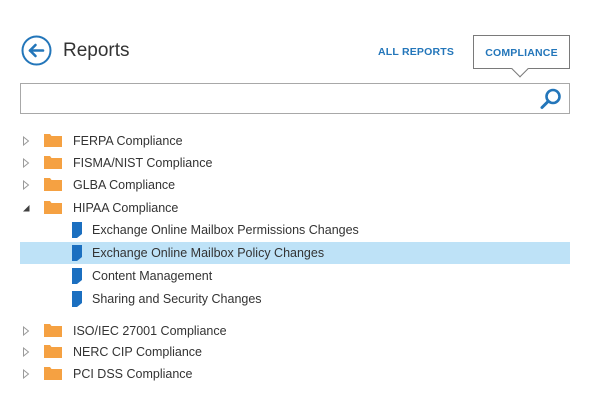 This screenshot has height=395, width=590. I want to click on tree-report-item: Content Management, so click(295, 276).